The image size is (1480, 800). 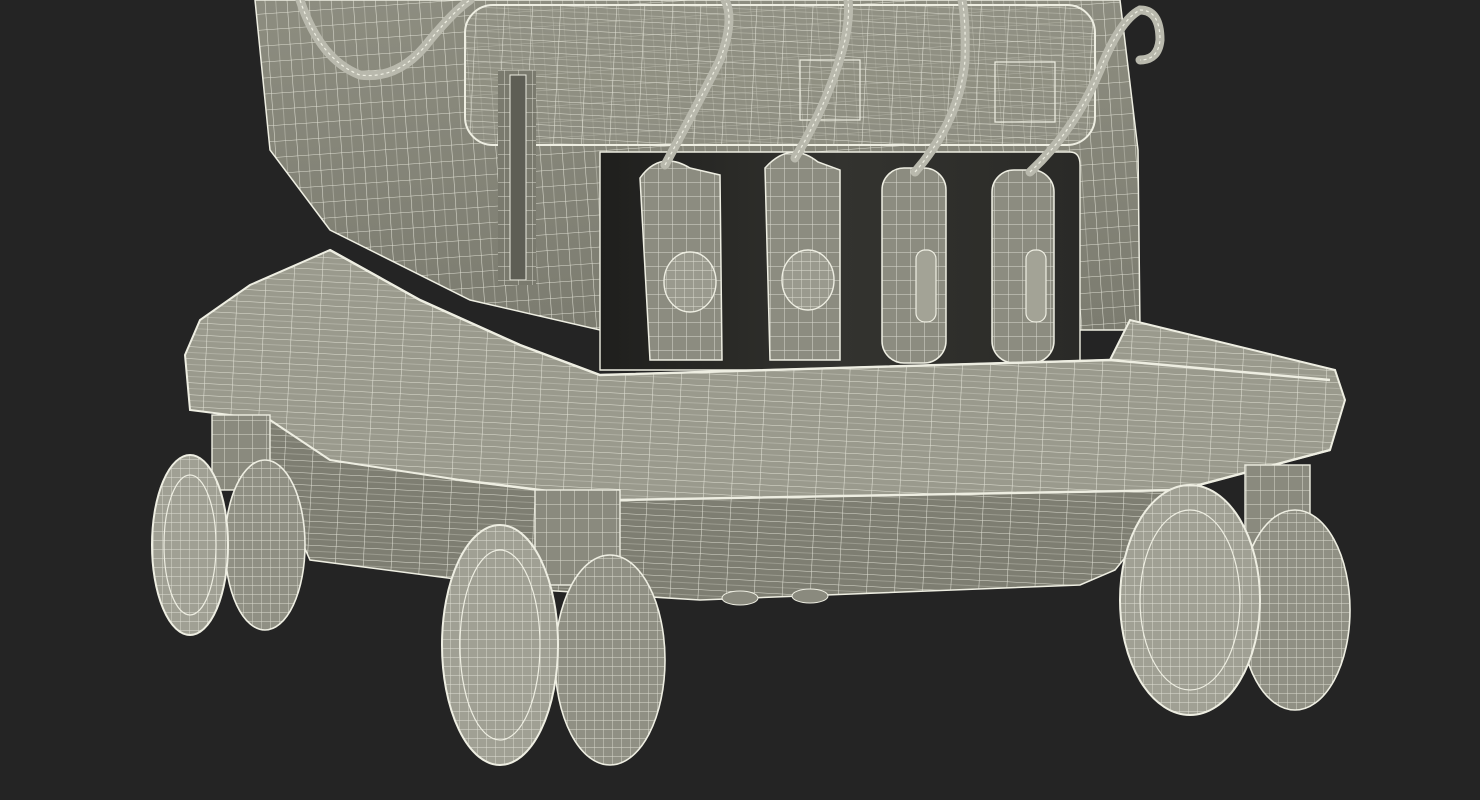 What do you see at coordinates (610, 660) in the screenshot?
I see `caster-wheel-center-back` at bounding box center [610, 660].